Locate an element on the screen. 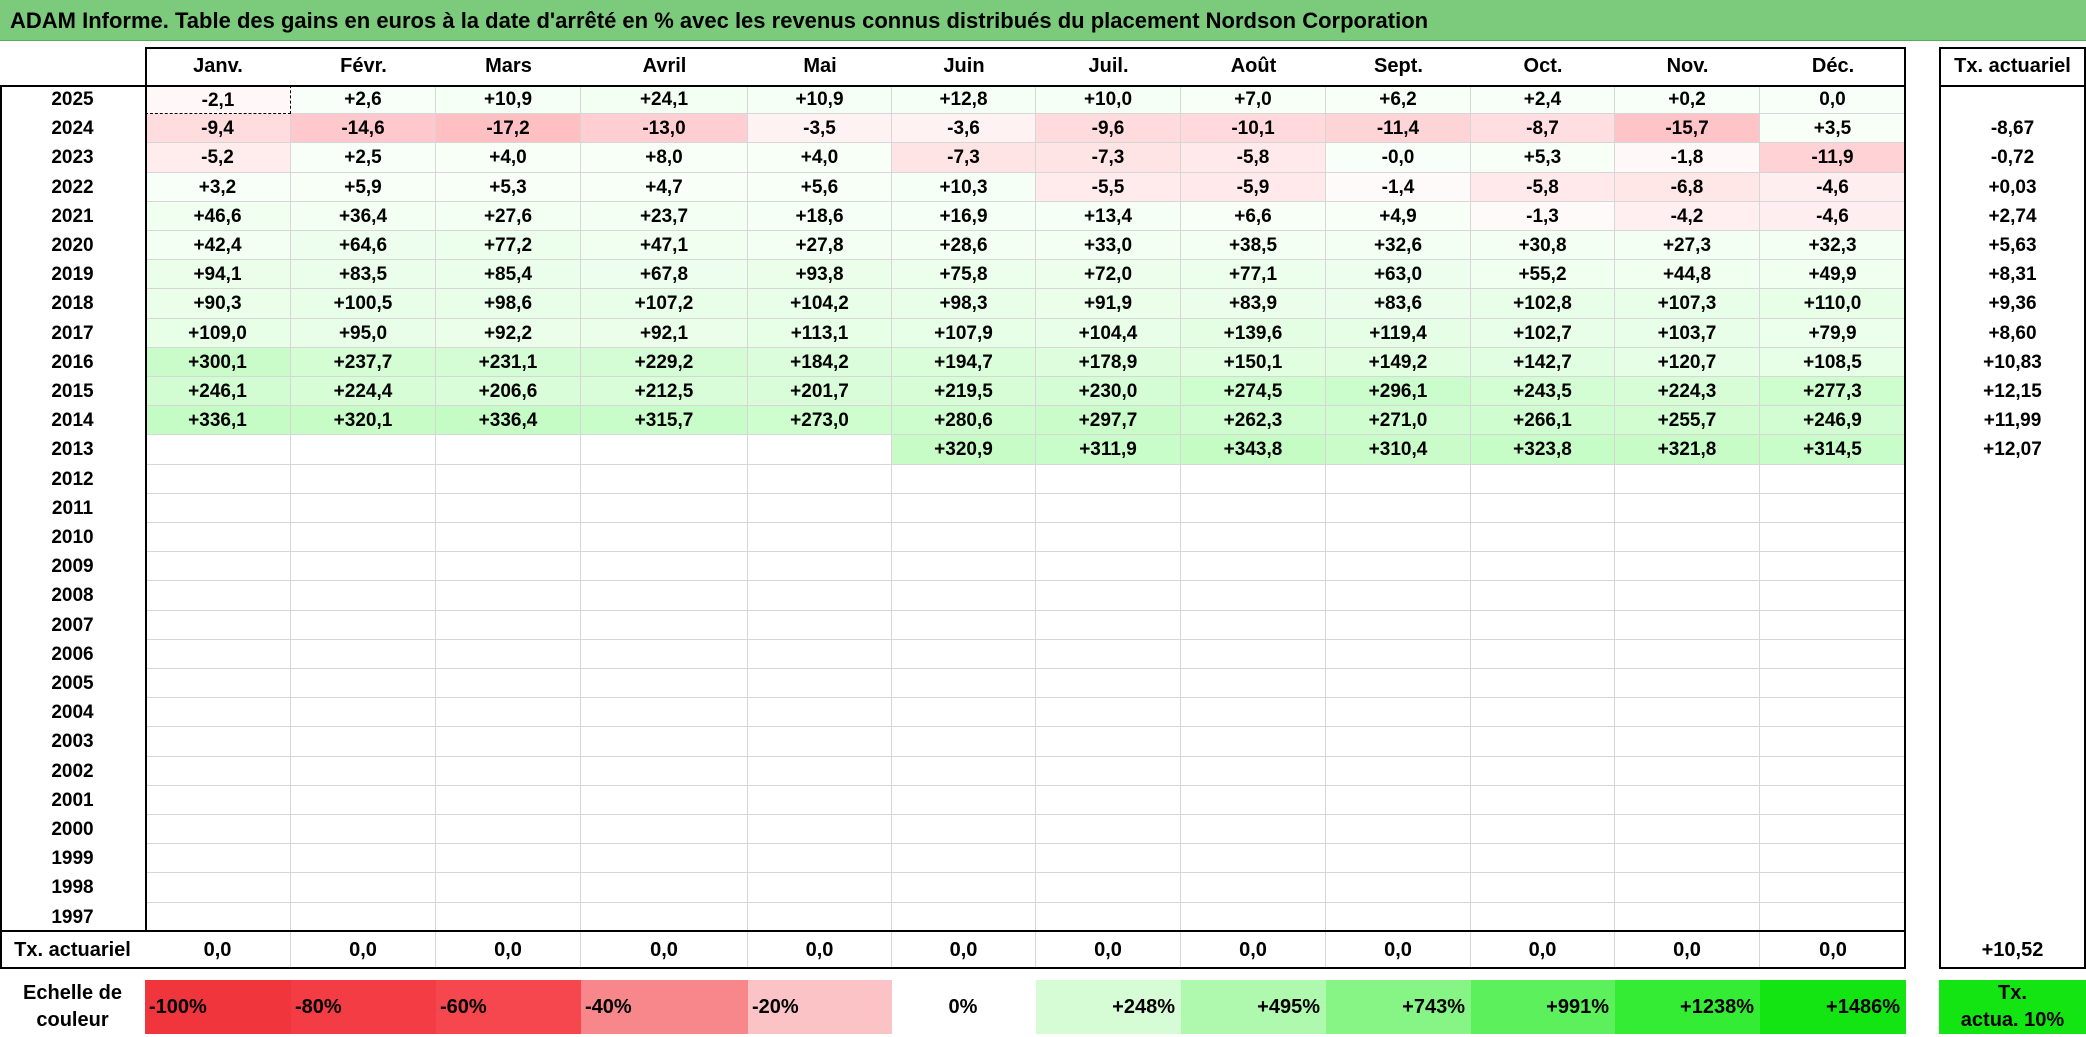  month-header: Oct. is located at coordinates (1543, 66).